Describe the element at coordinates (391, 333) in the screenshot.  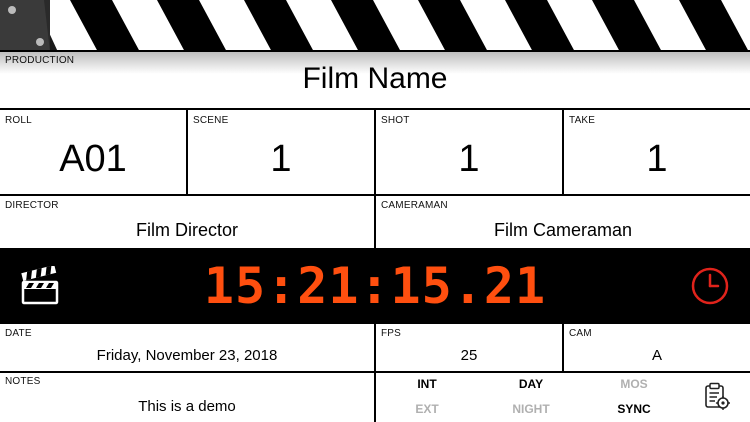
I see `fps-label: FPS` at that location.